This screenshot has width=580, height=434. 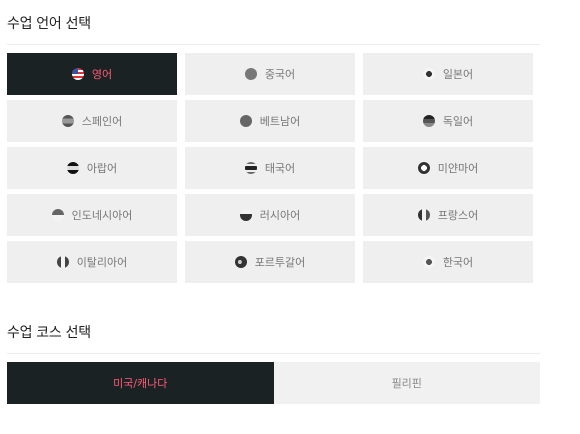 What do you see at coordinates (62, 262) in the screenshot?
I see `italy-flag-icon` at bounding box center [62, 262].